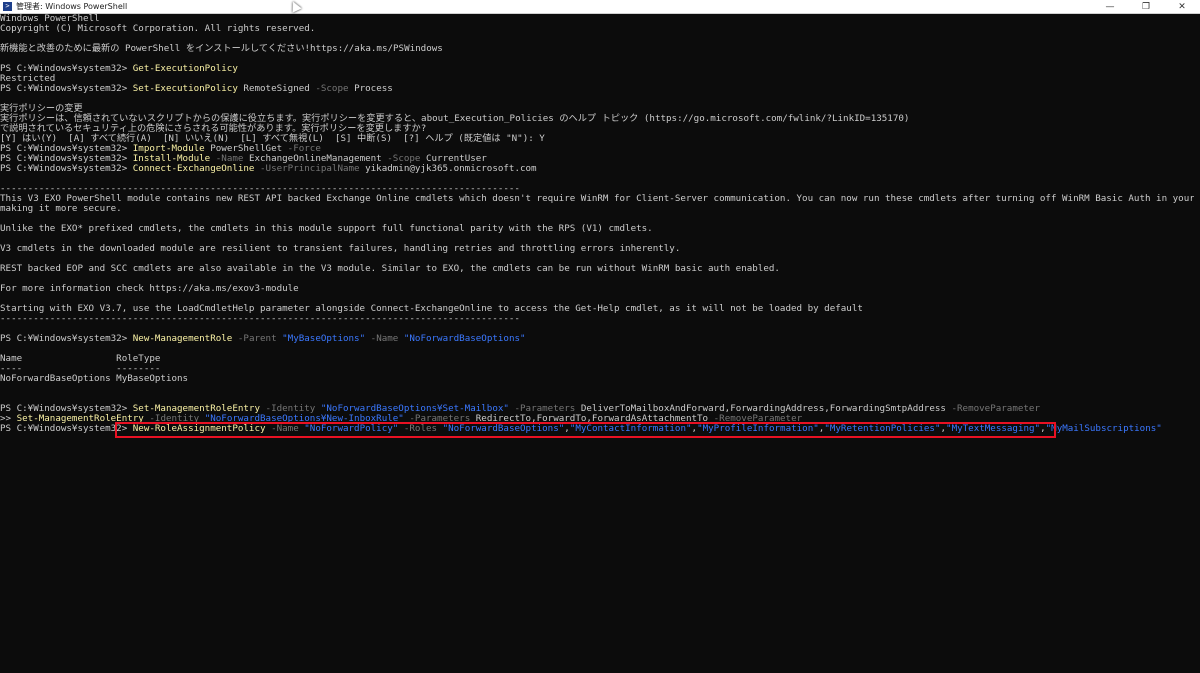 This screenshot has height=673, width=1200. Describe the element at coordinates (600, 7) in the screenshot. I see `title-bar: > 管理者: Windows PowerShell — ❐ ✕` at that location.